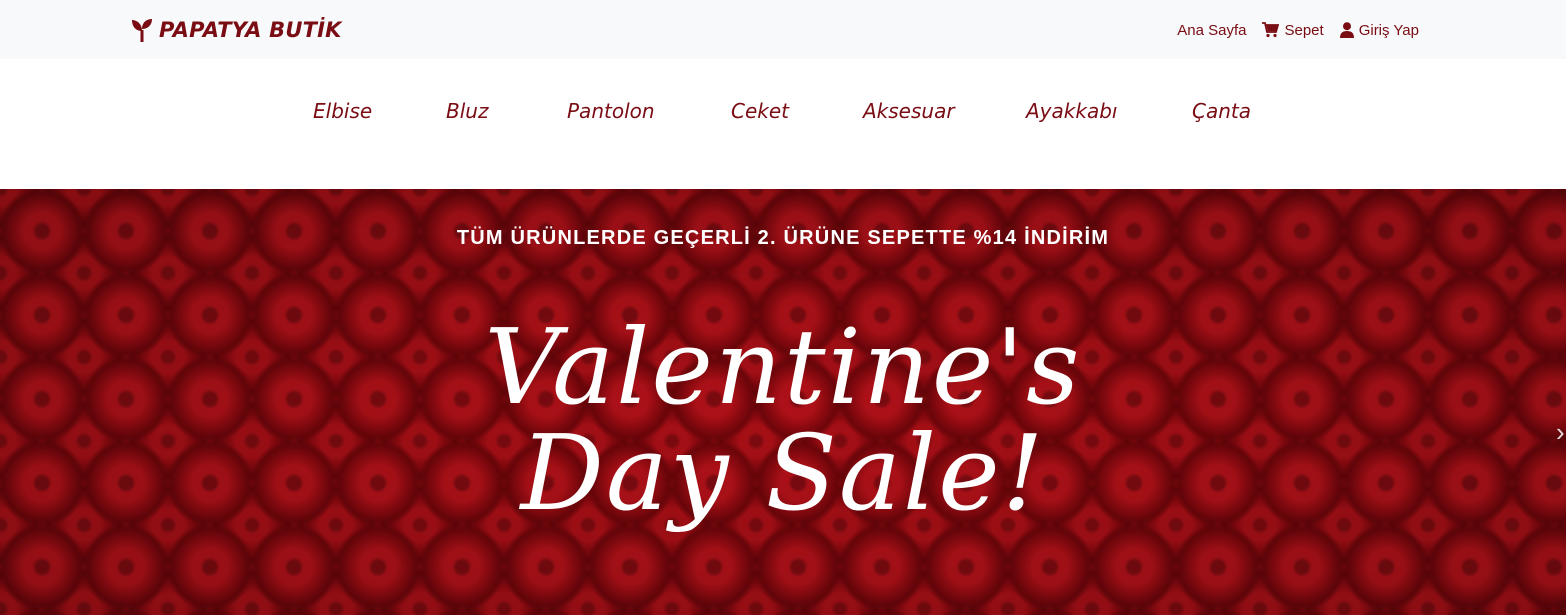  What do you see at coordinates (1071, 111) in the screenshot?
I see `category-link-ayakkabi: Ayakkabı` at bounding box center [1071, 111].